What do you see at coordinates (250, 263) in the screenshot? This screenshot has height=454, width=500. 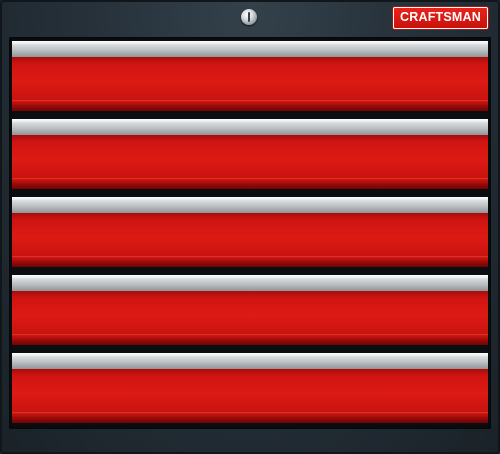 I see `drawer-3-shade` at bounding box center [250, 263].